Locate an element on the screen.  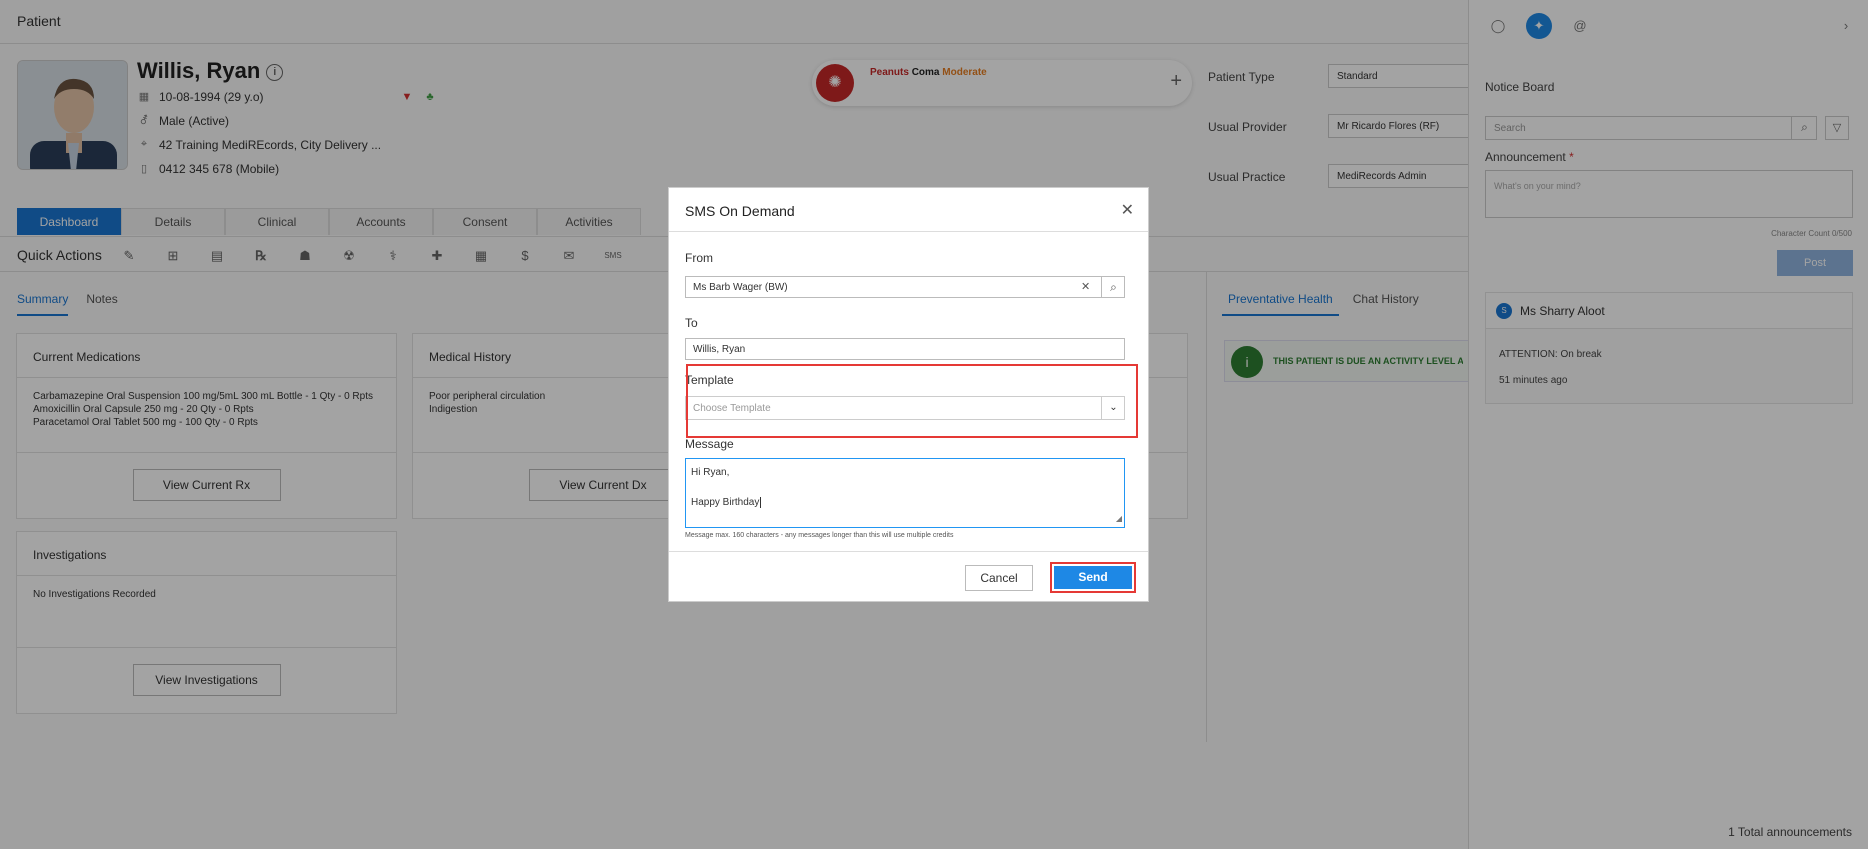
send-button: Send is located at coordinates (1093, 577).